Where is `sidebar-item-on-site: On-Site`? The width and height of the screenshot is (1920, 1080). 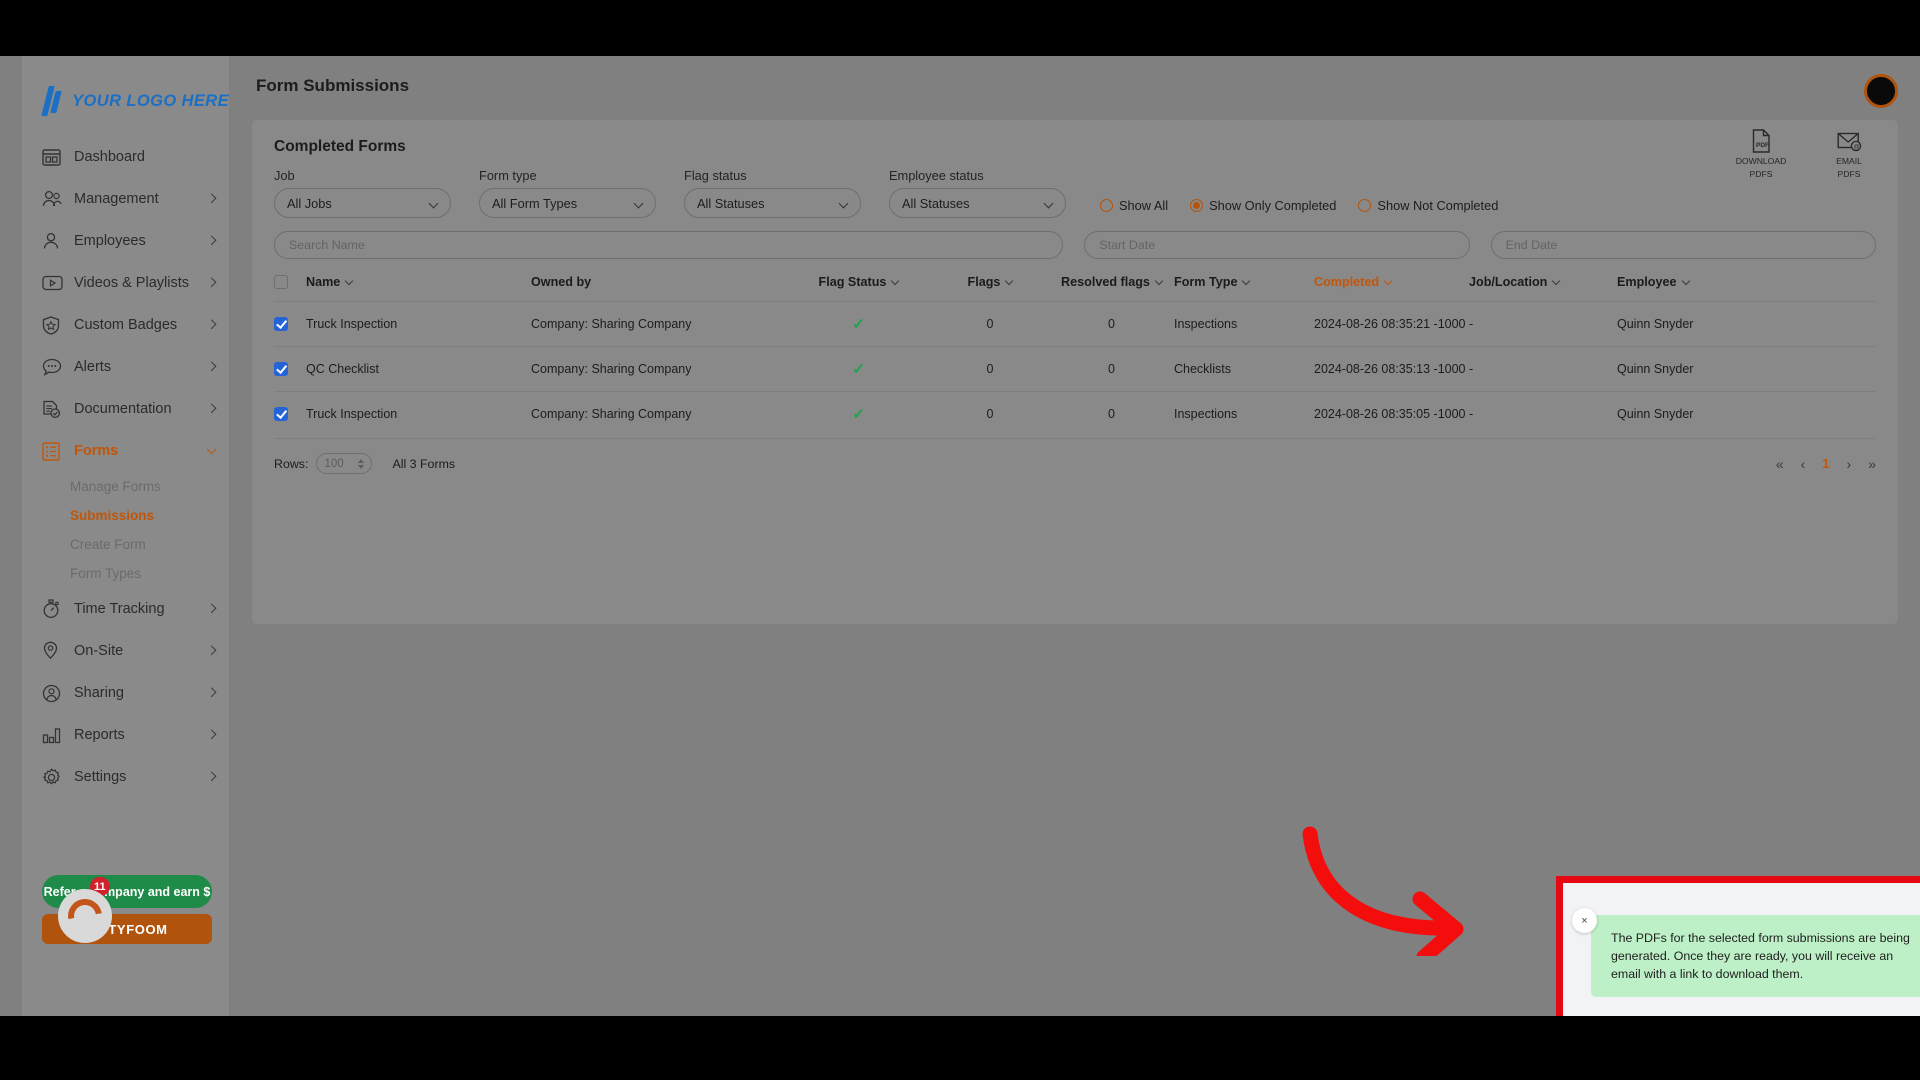
sidebar-item-on-site: On-Site is located at coordinates (125, 651).